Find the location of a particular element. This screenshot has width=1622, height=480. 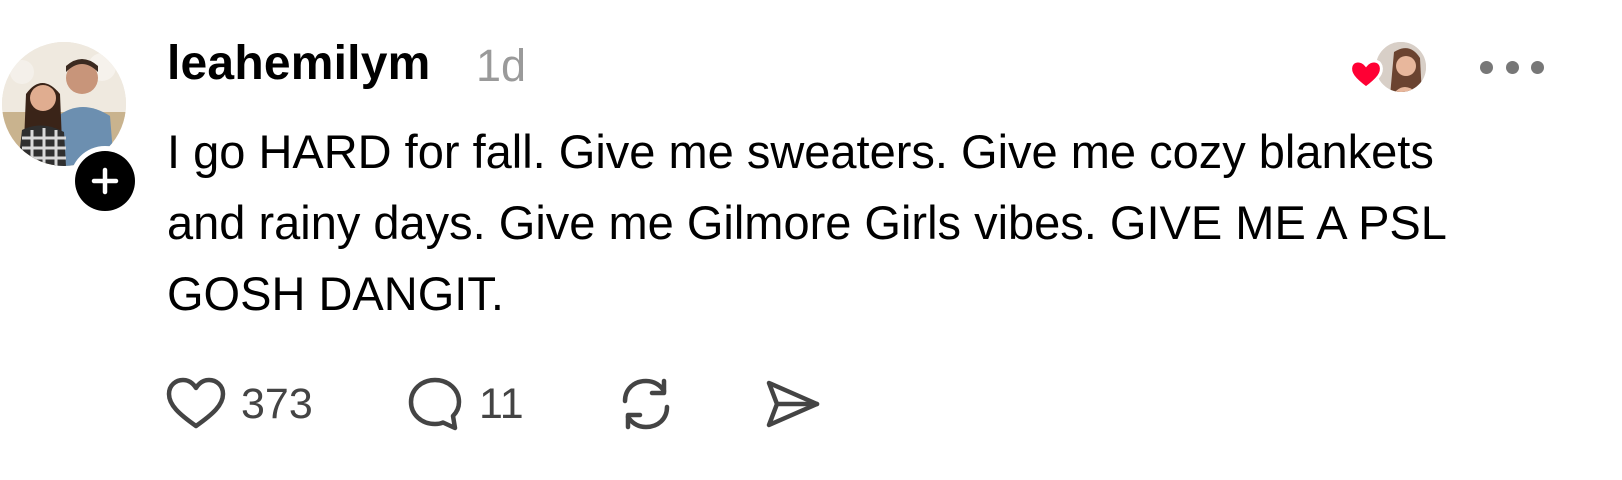

liked-by-indicator is located at coordinates (1387, 67).